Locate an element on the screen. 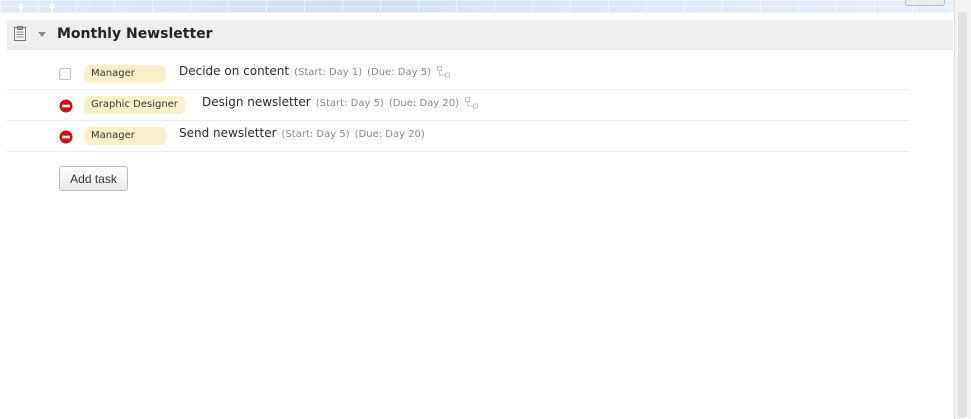 This screenshot has width=971, height=419. clipboard-icon is located at coordinates (20, 33).